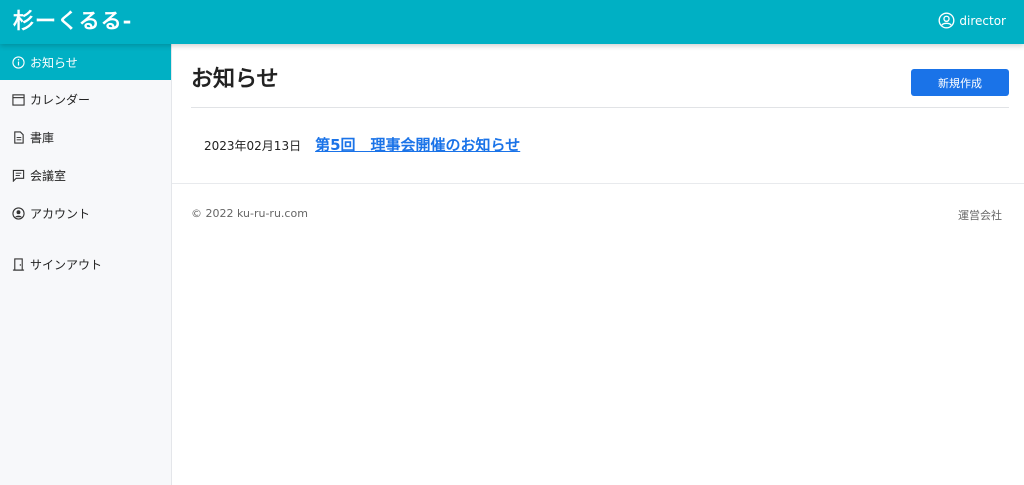 This screenshot has width=1024, height=485. Describe the element at coordinates (18, 175) in the screenshot. I see `chat-icon` at that location.